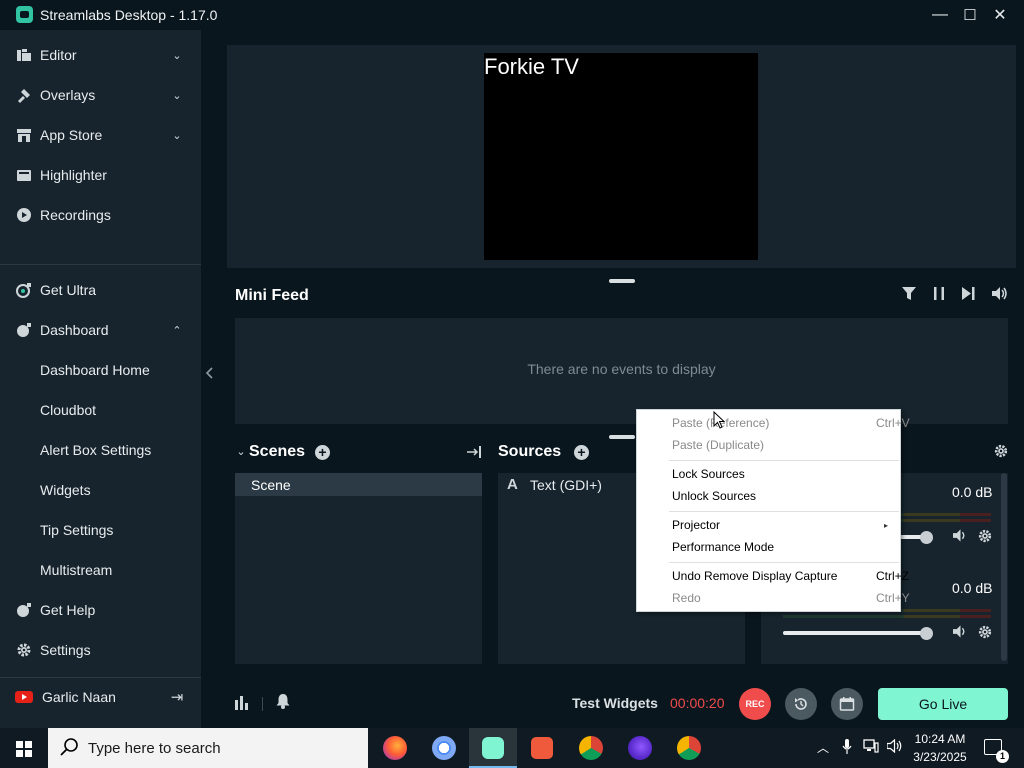 This screenshot has width=1024, height=768. What do you see at coordinates (100, 650) in the screenshot?
I see `sidebar-item-settings: Settings` at bounding box center [100, 650].